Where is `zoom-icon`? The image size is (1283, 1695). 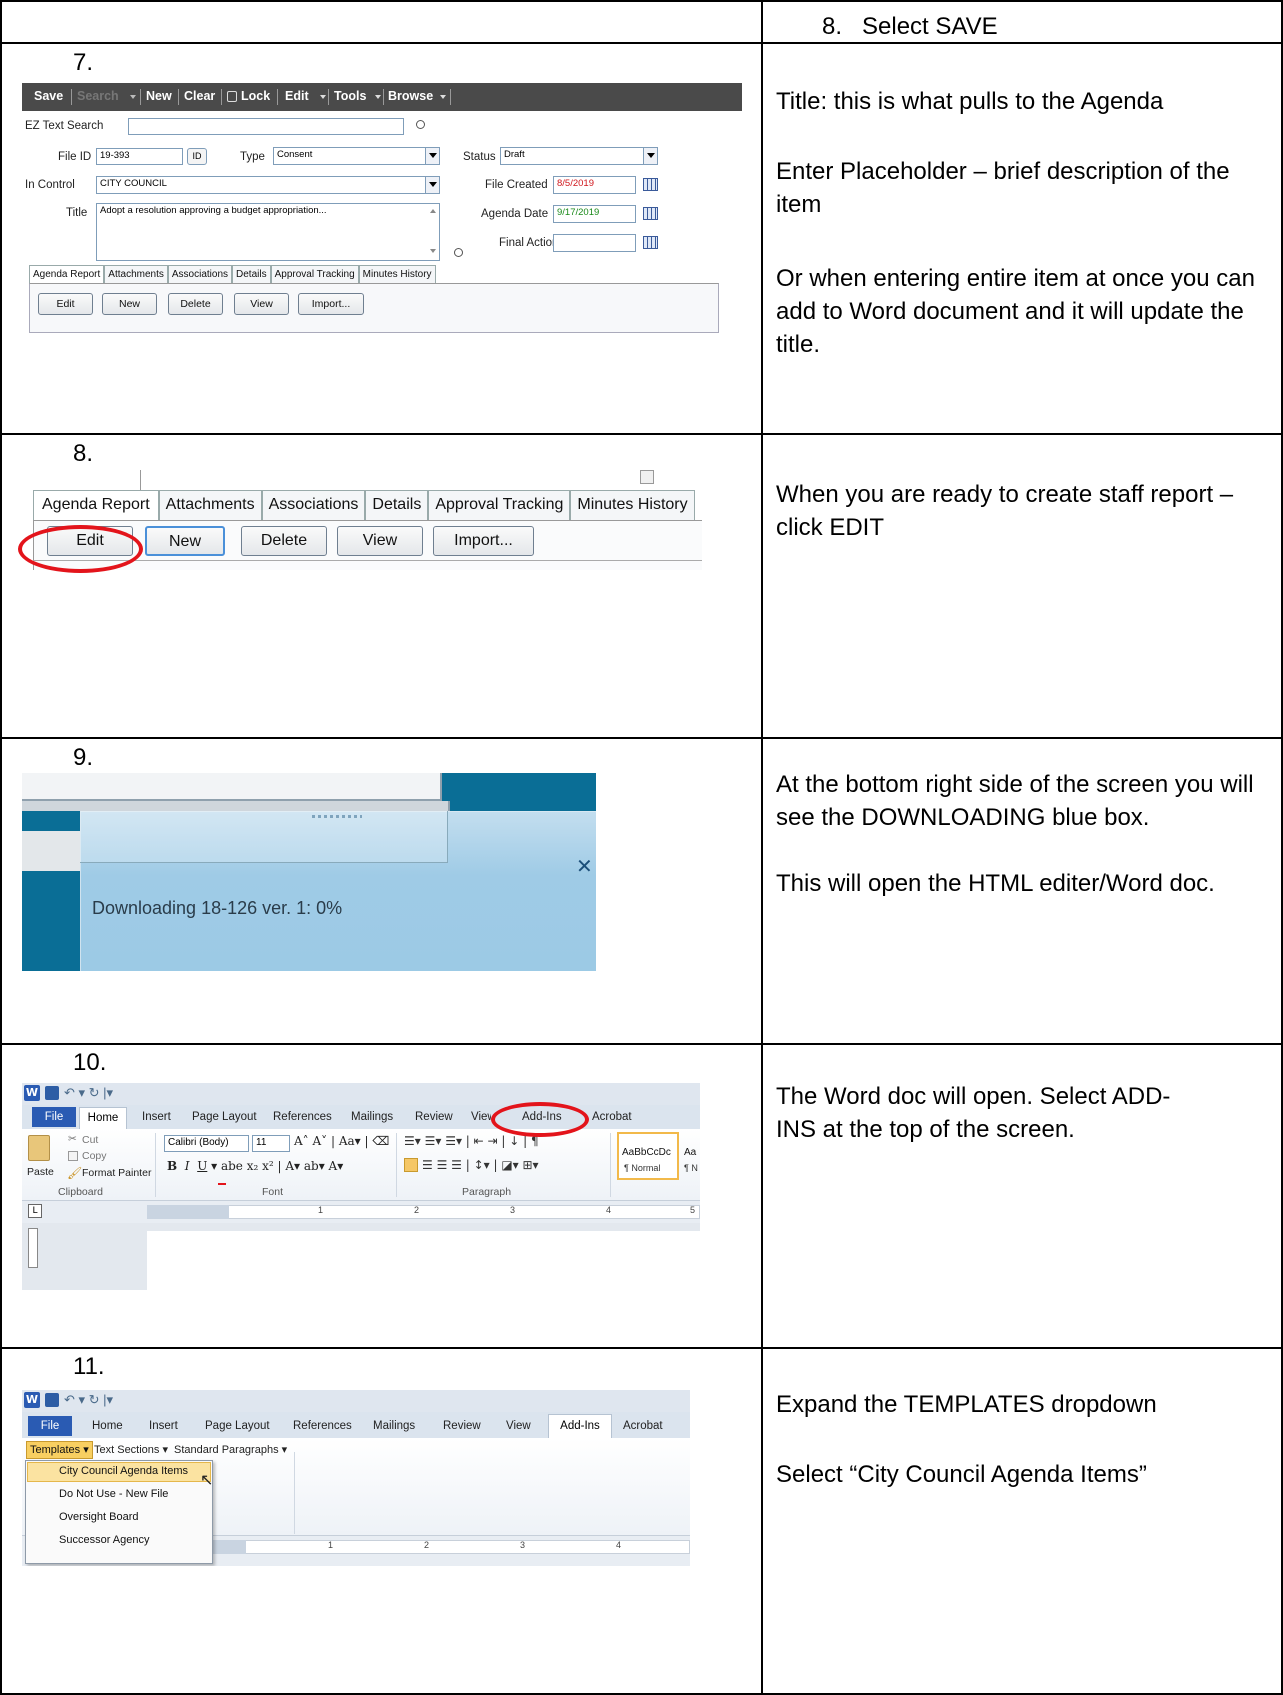 zoom-icon is located at coordinates (458, 252).